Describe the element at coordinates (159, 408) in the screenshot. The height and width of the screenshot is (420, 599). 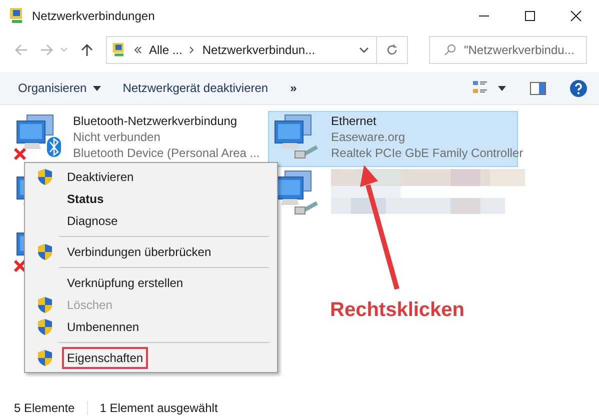
I see `status-text: 1 Element ausgewählt` at that location.